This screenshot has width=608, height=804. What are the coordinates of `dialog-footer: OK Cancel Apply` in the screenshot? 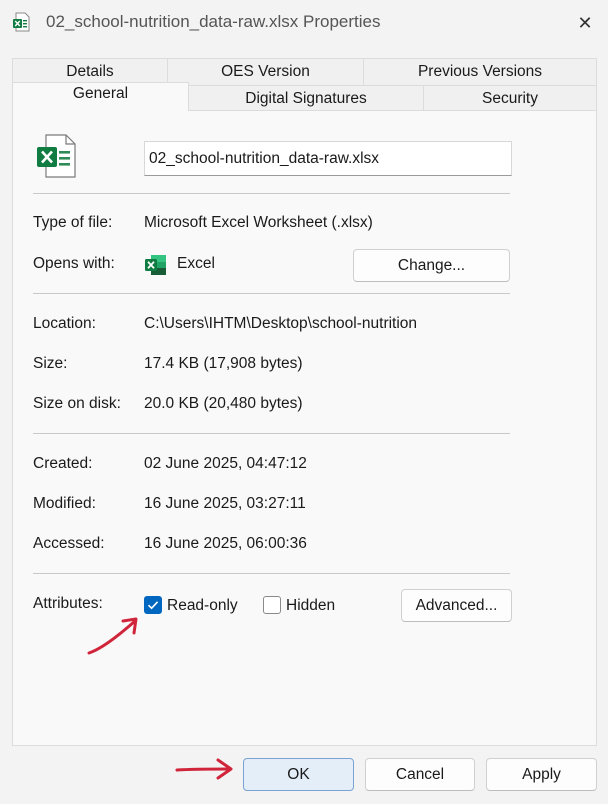 It's located at (304, 775).